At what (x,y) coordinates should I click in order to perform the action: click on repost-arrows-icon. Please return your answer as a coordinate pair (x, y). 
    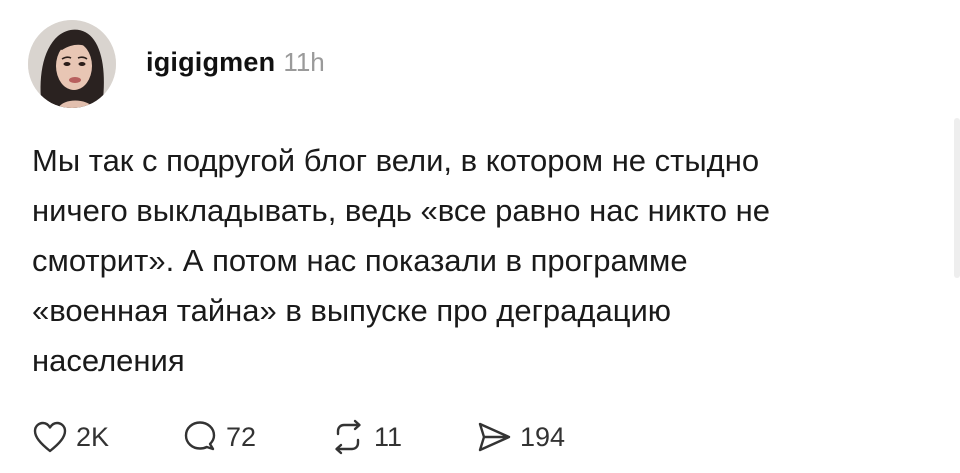
    Looking at the image, I should click on (348, 437).